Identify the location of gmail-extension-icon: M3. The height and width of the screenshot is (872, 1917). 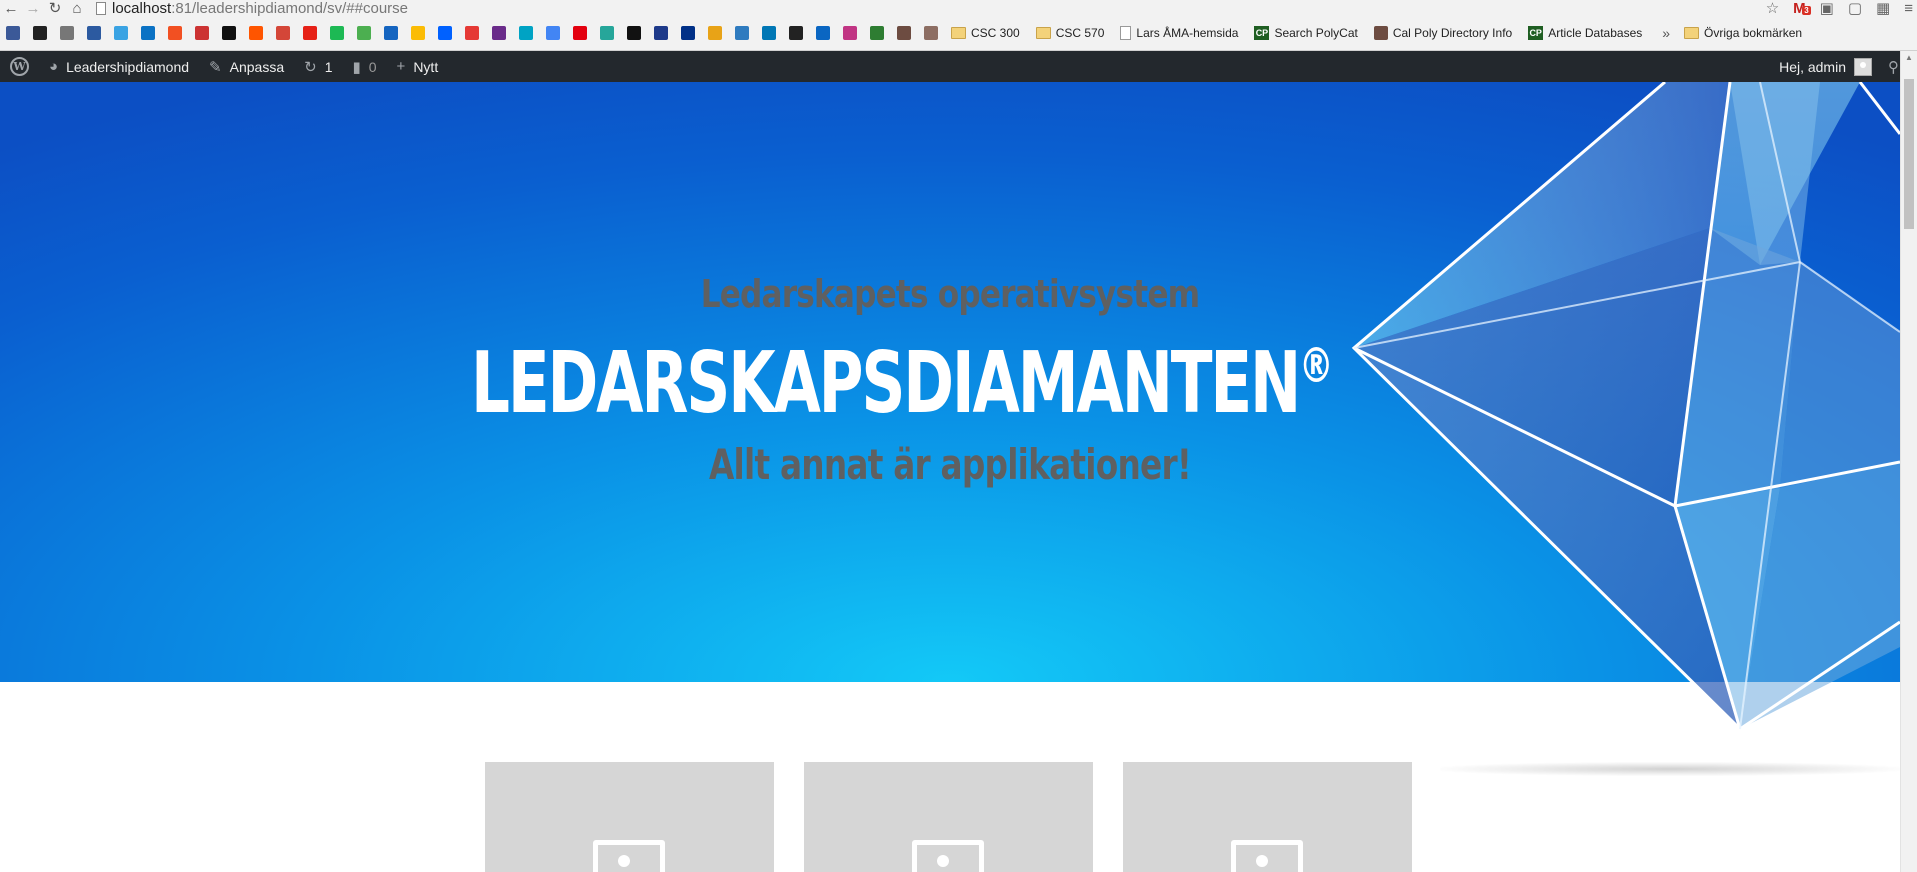
(1802, 8).